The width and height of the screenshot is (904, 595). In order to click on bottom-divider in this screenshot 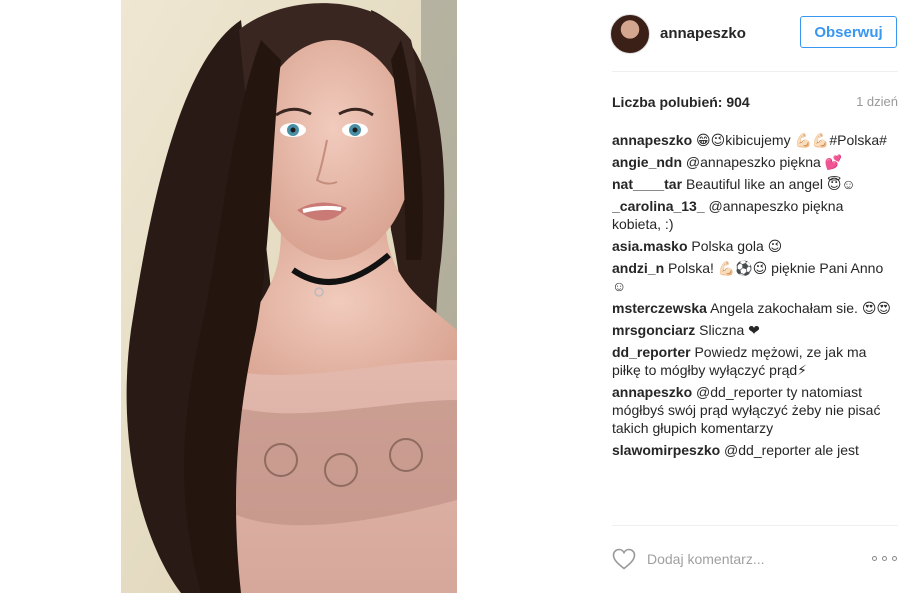, I will do `click(755, 525)`.